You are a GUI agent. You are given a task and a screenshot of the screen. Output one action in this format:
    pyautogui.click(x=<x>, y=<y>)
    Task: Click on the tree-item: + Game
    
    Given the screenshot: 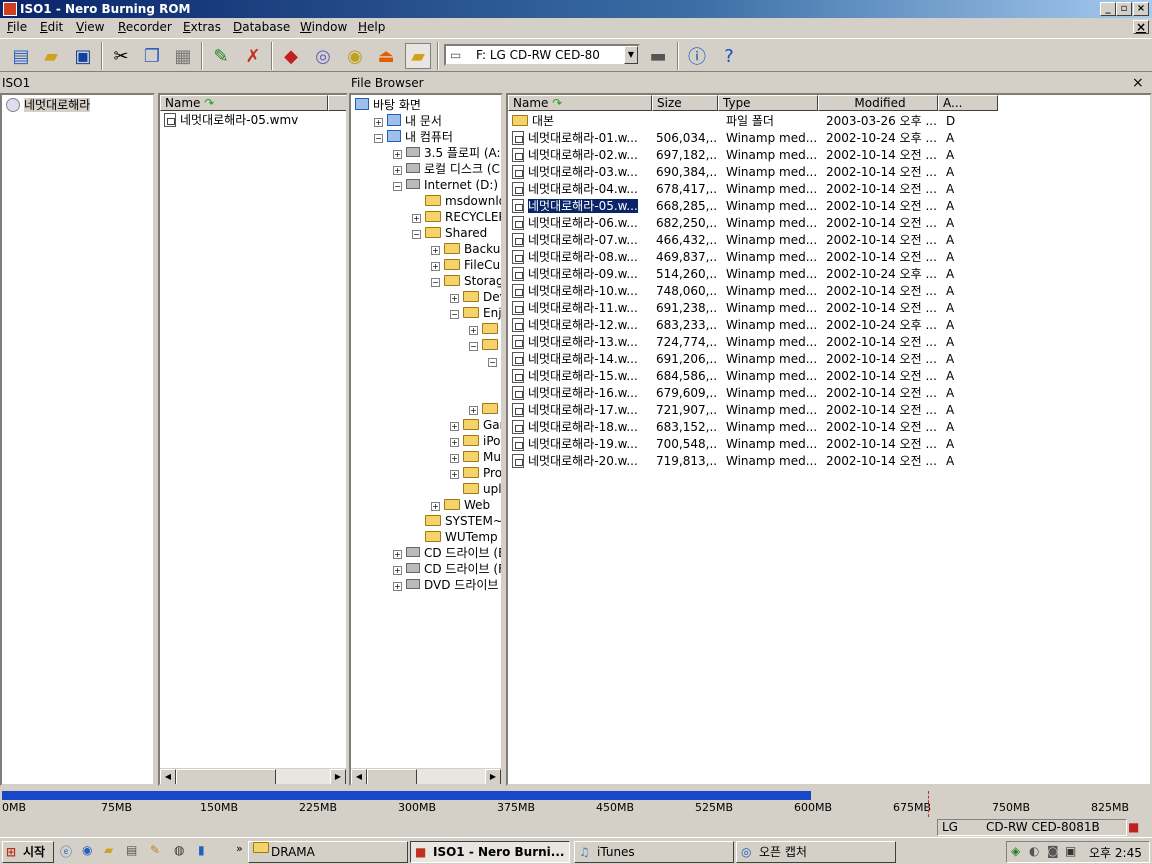 What is the action you would take?
    pyautogui.click(x=475, y=425)
    